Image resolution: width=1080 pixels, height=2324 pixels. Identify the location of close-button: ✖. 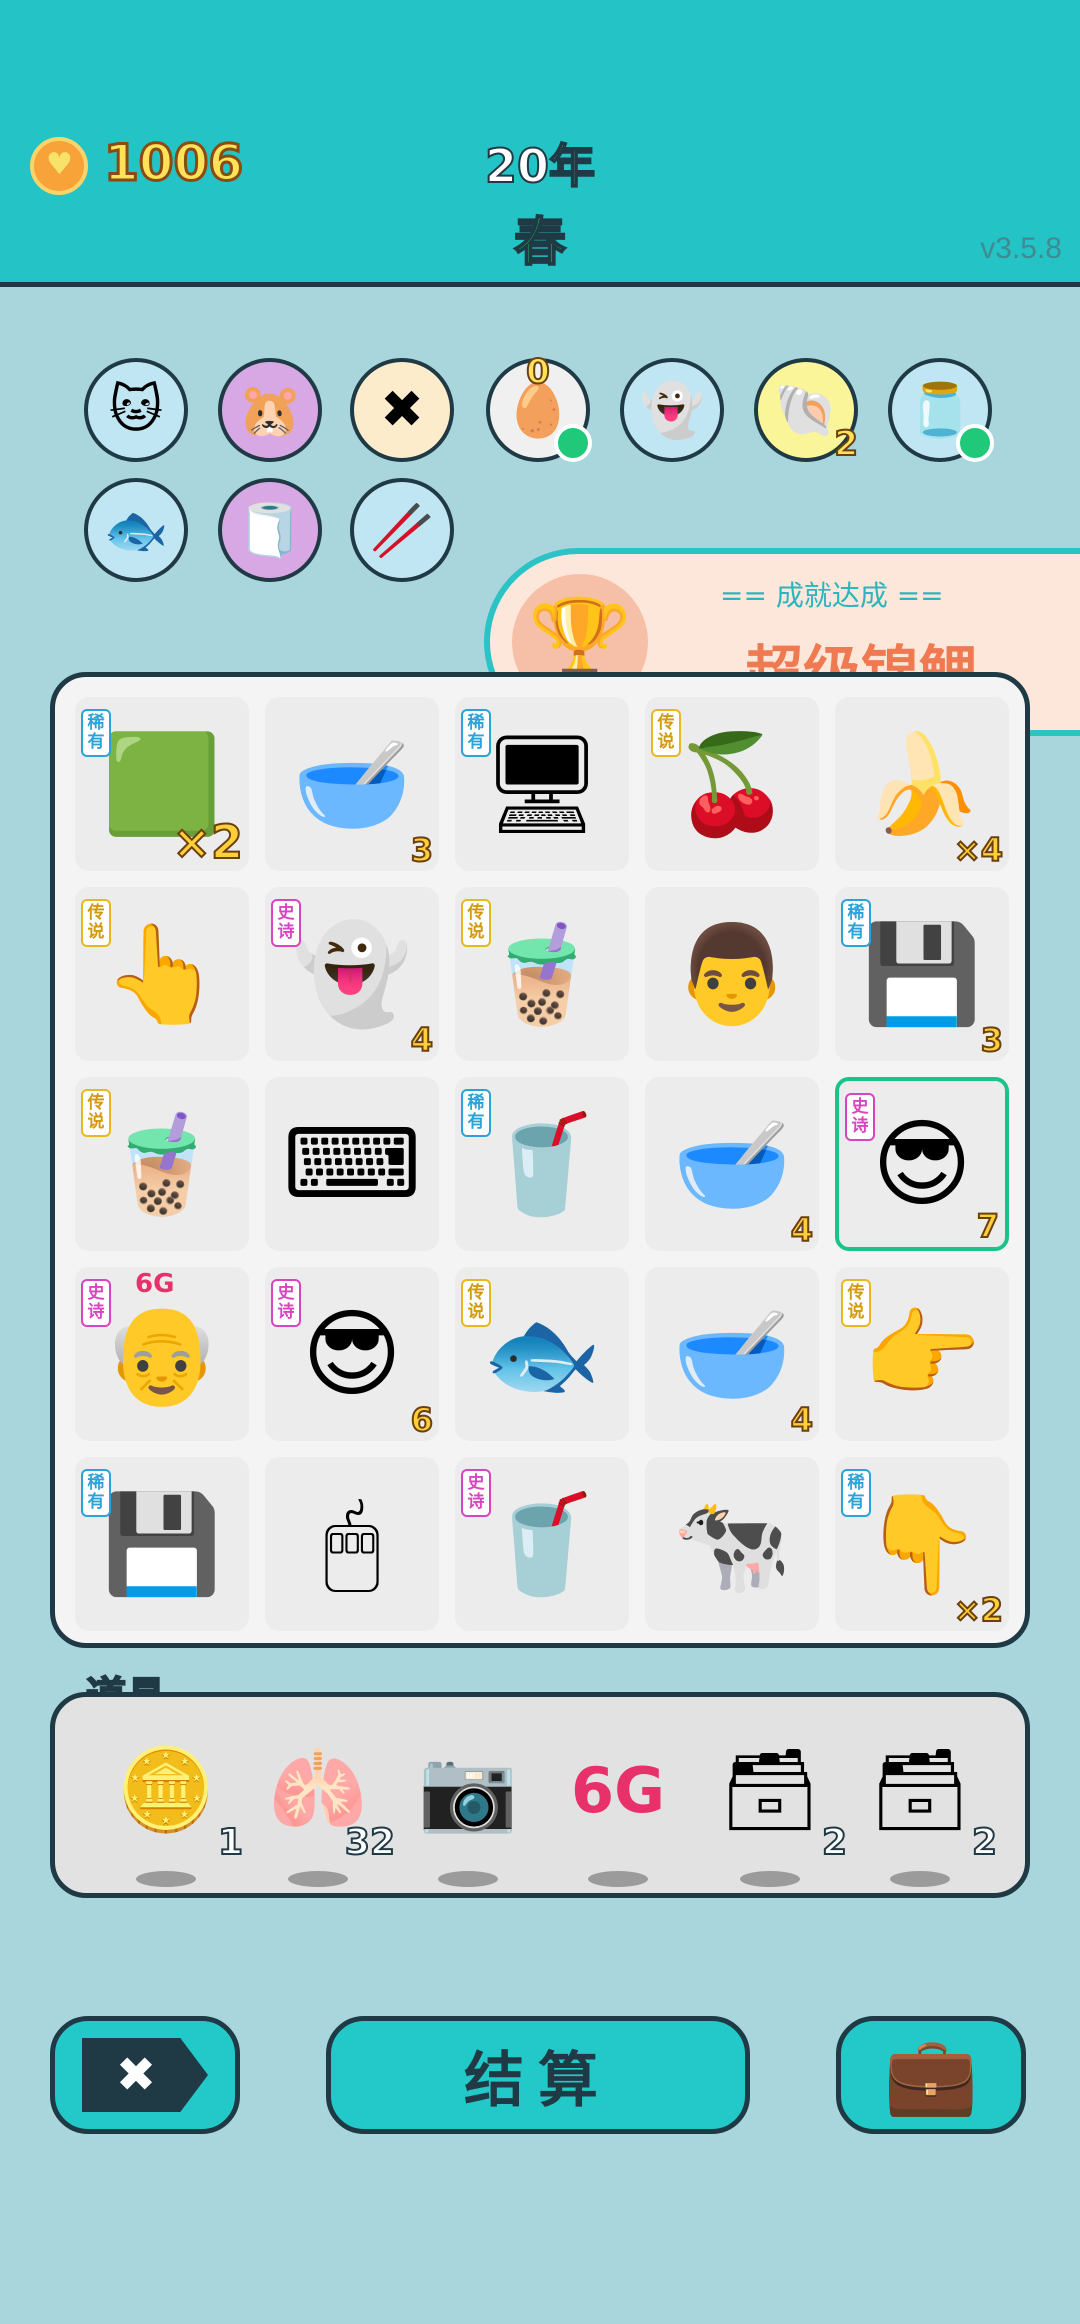
(145, 2075).